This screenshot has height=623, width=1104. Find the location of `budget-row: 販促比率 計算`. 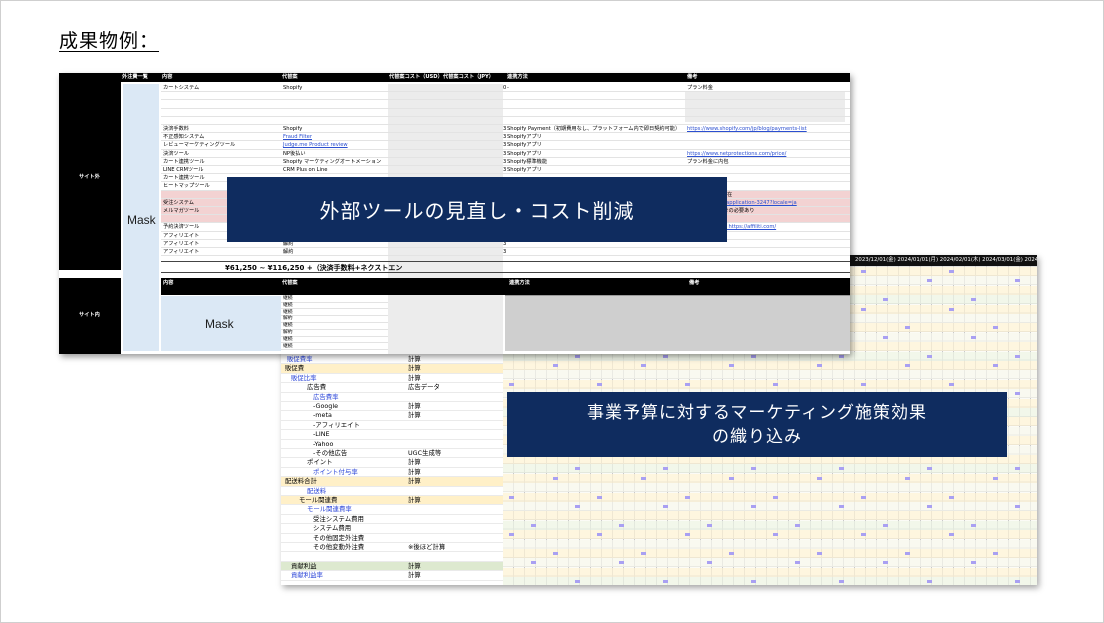

budget-row: 販促比率 計算 is located at coordinates (392, 379).